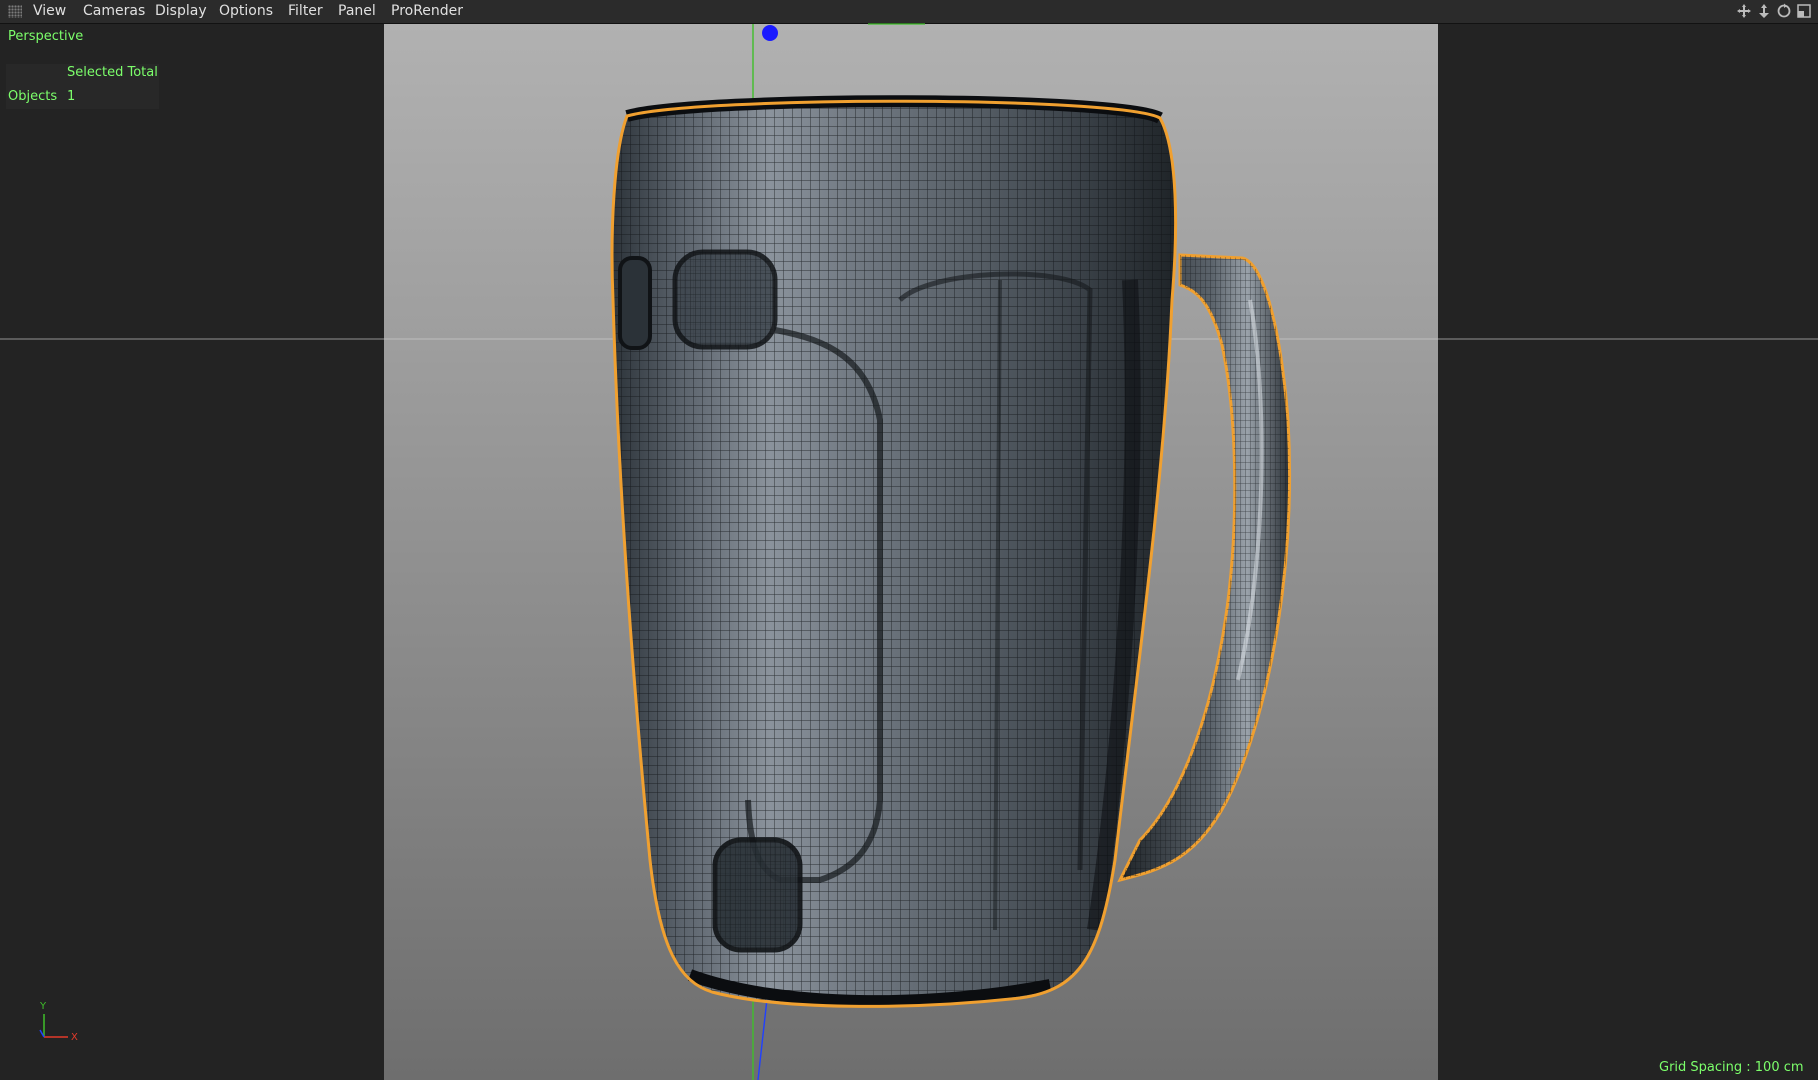 This screenshot has height=1080, width=1818. Describe the element at coordinates (43, 1006) in the screenshot. I see `axis-y-label: Y` at that location.